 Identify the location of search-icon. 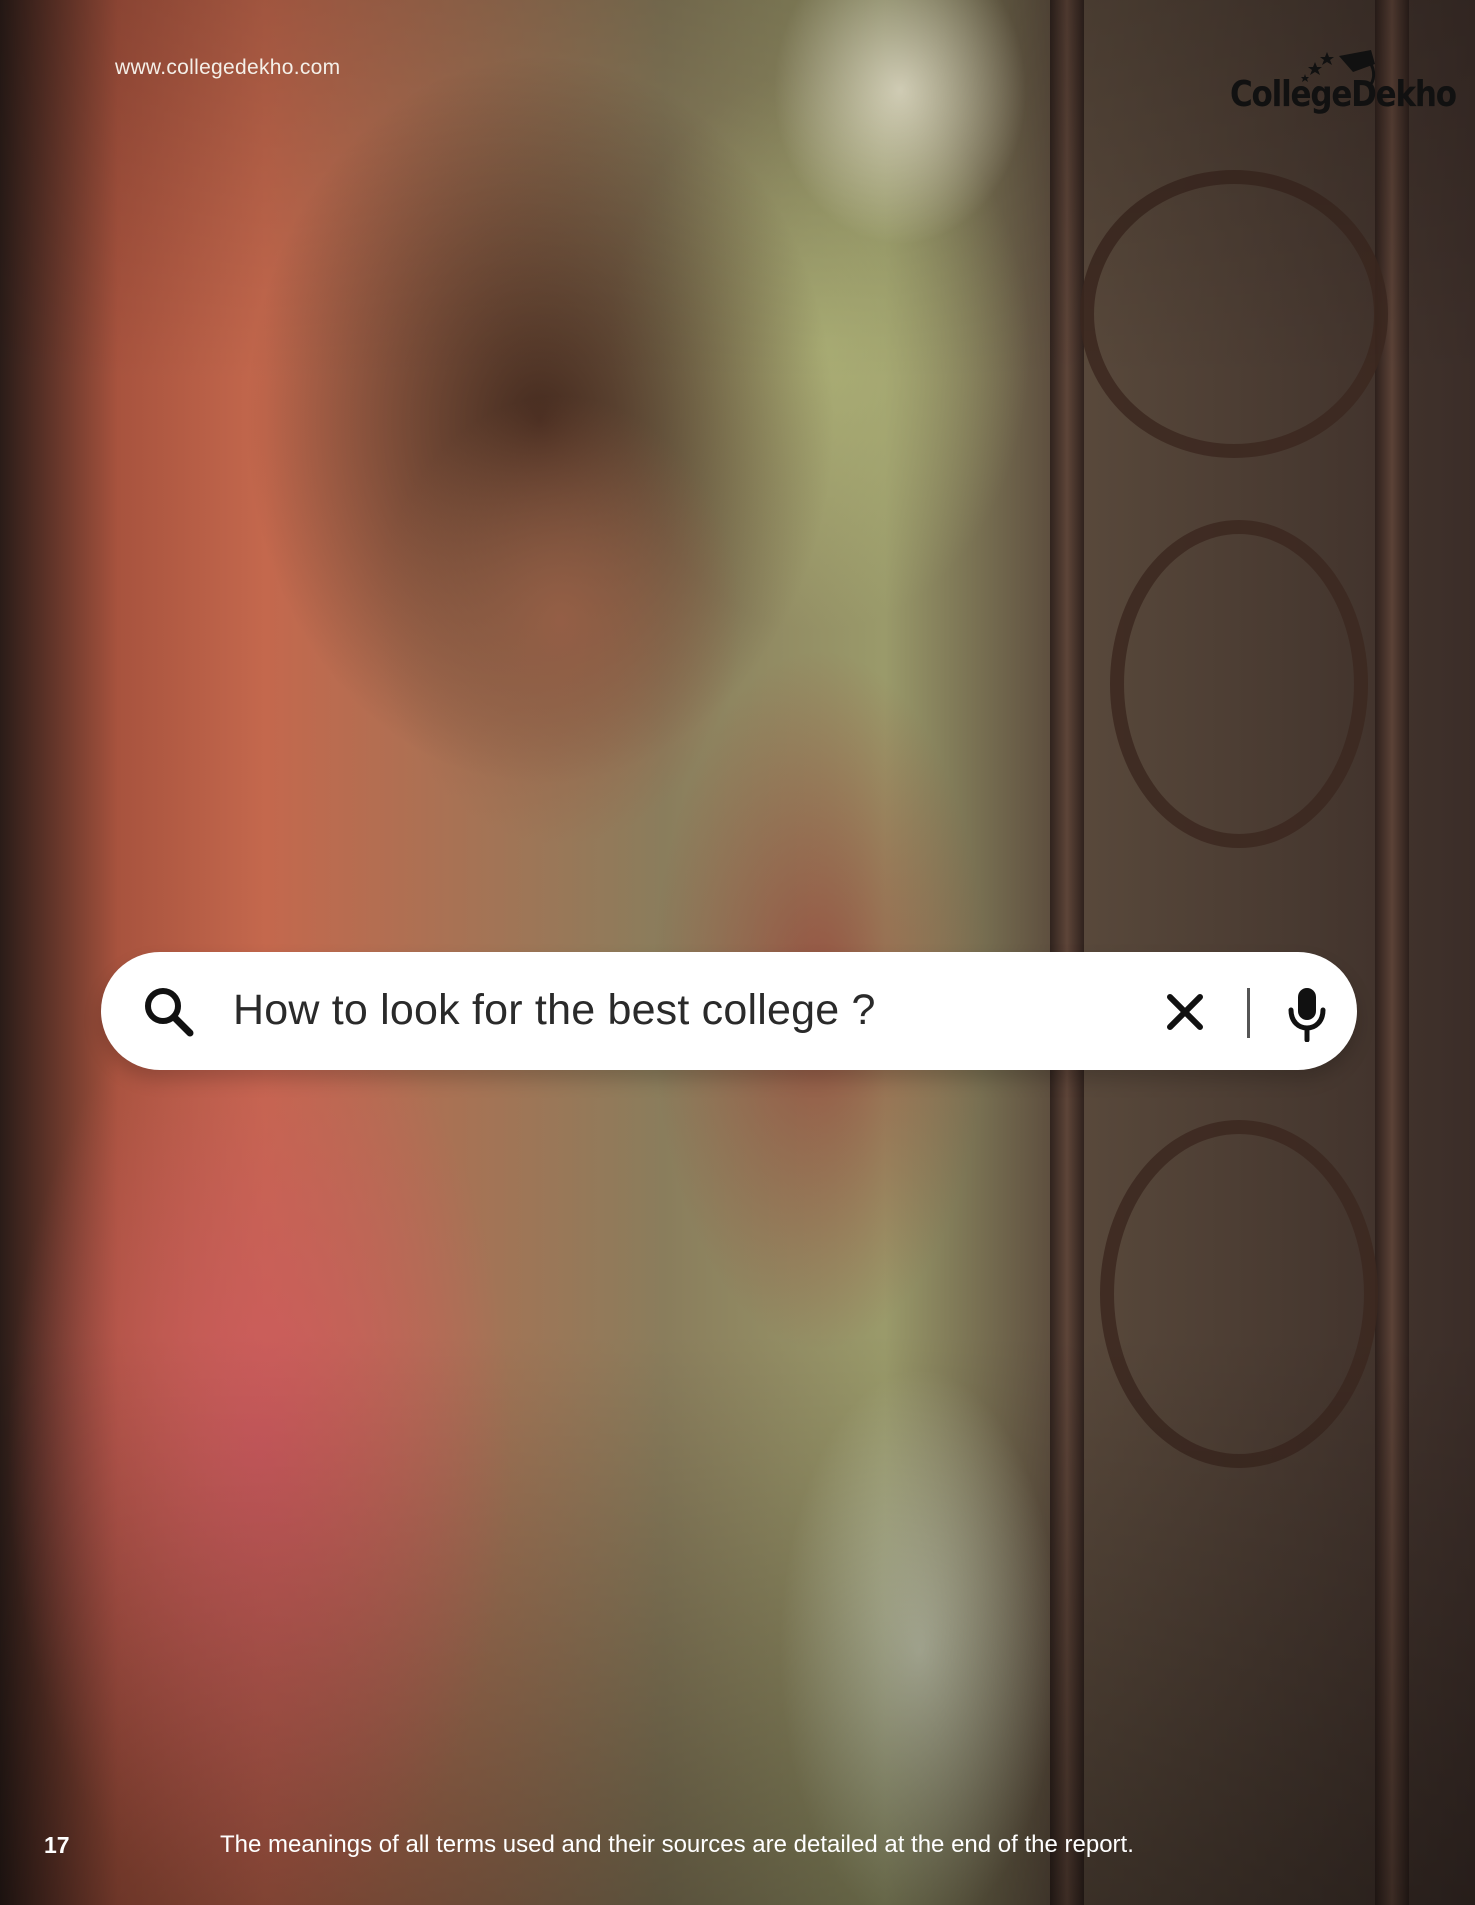
(169, 1012).